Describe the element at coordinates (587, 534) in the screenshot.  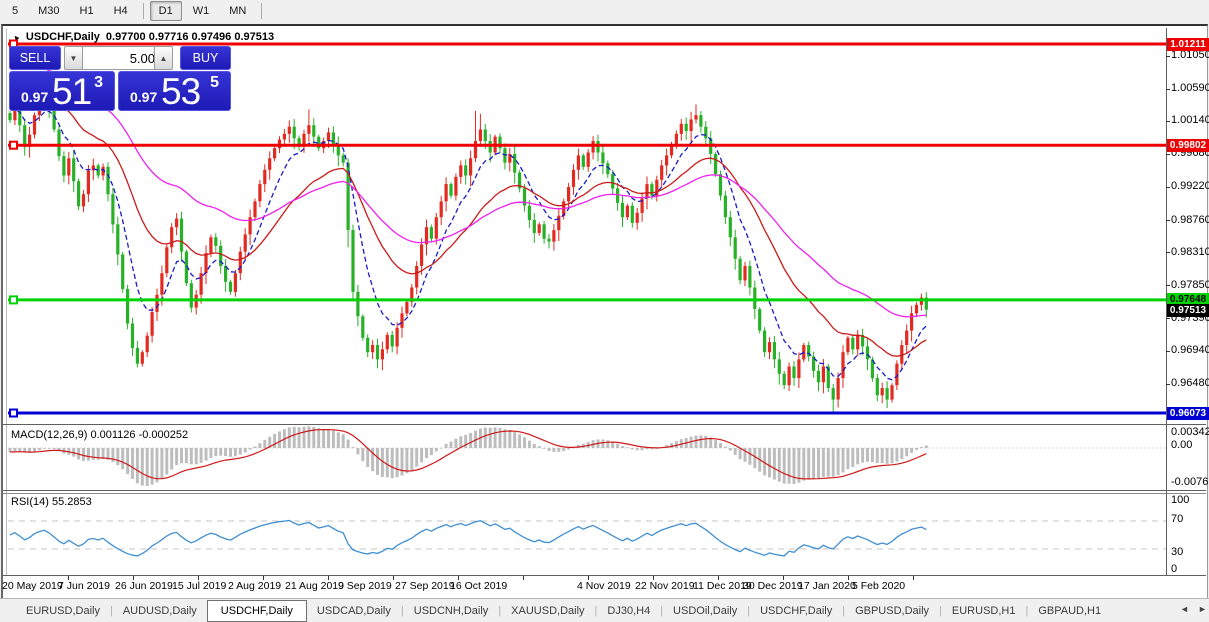
I see `rsi-indicator-pane` at that location.